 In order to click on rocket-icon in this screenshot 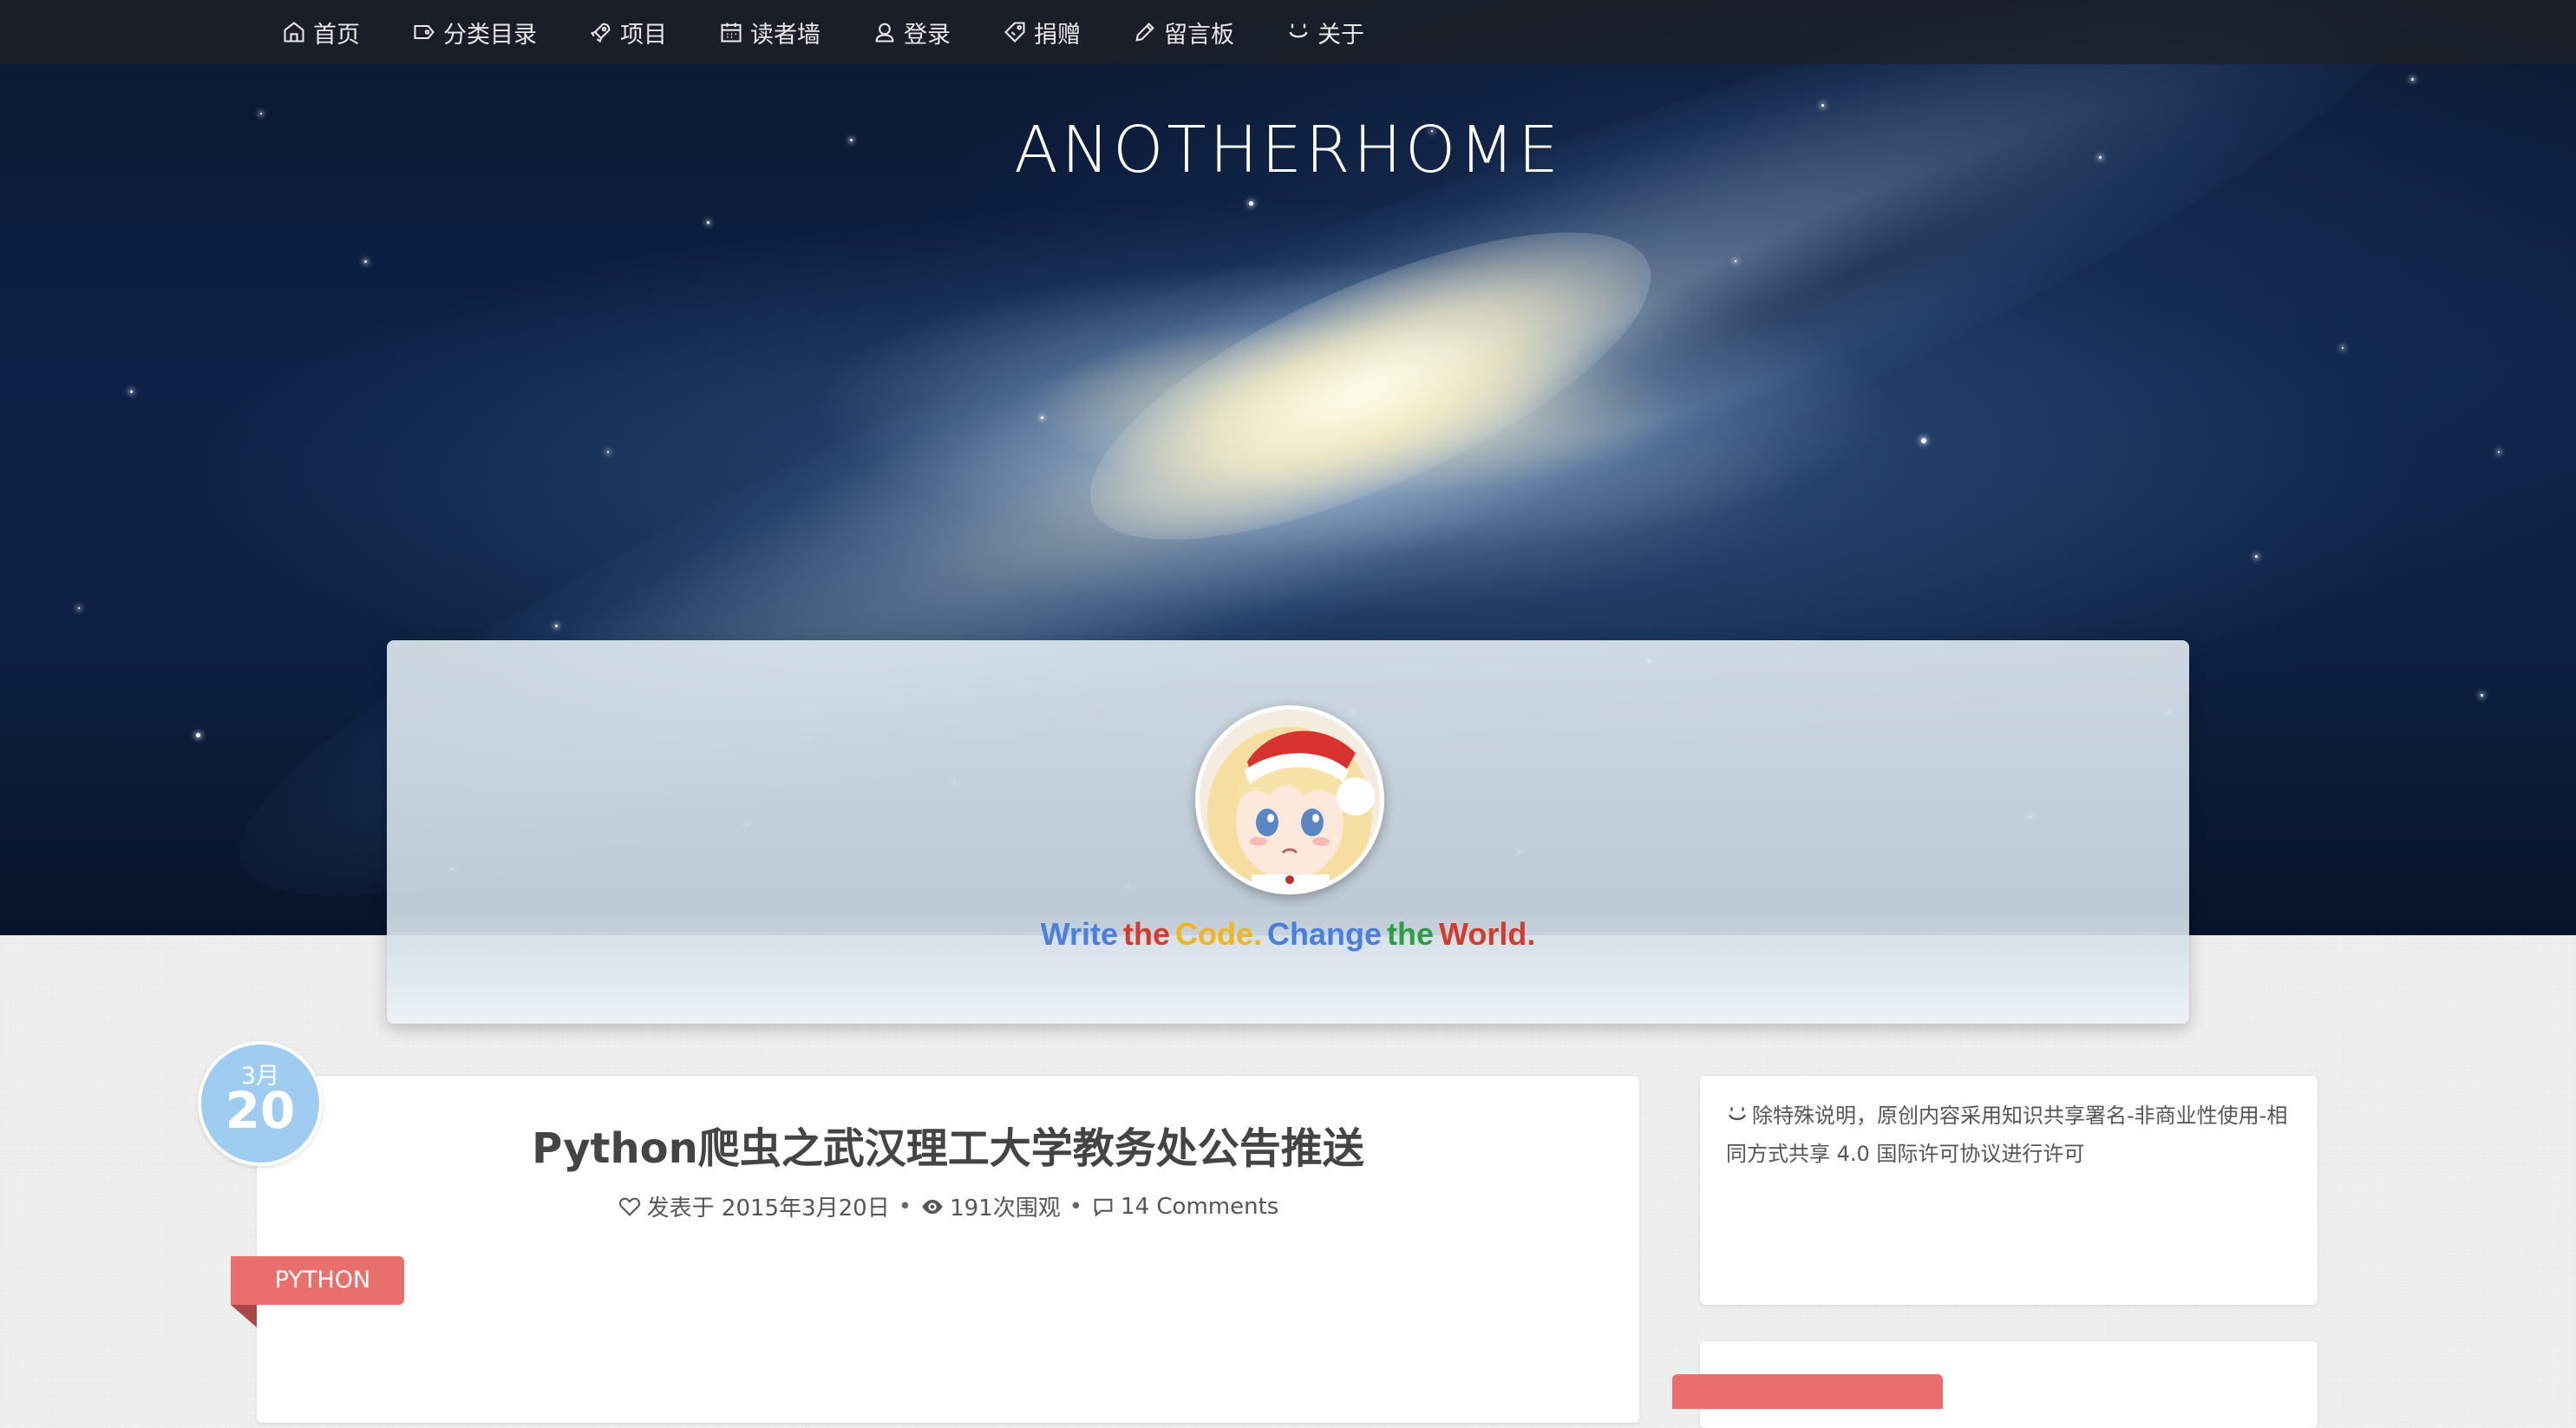, I will do `click(600, 33)`.